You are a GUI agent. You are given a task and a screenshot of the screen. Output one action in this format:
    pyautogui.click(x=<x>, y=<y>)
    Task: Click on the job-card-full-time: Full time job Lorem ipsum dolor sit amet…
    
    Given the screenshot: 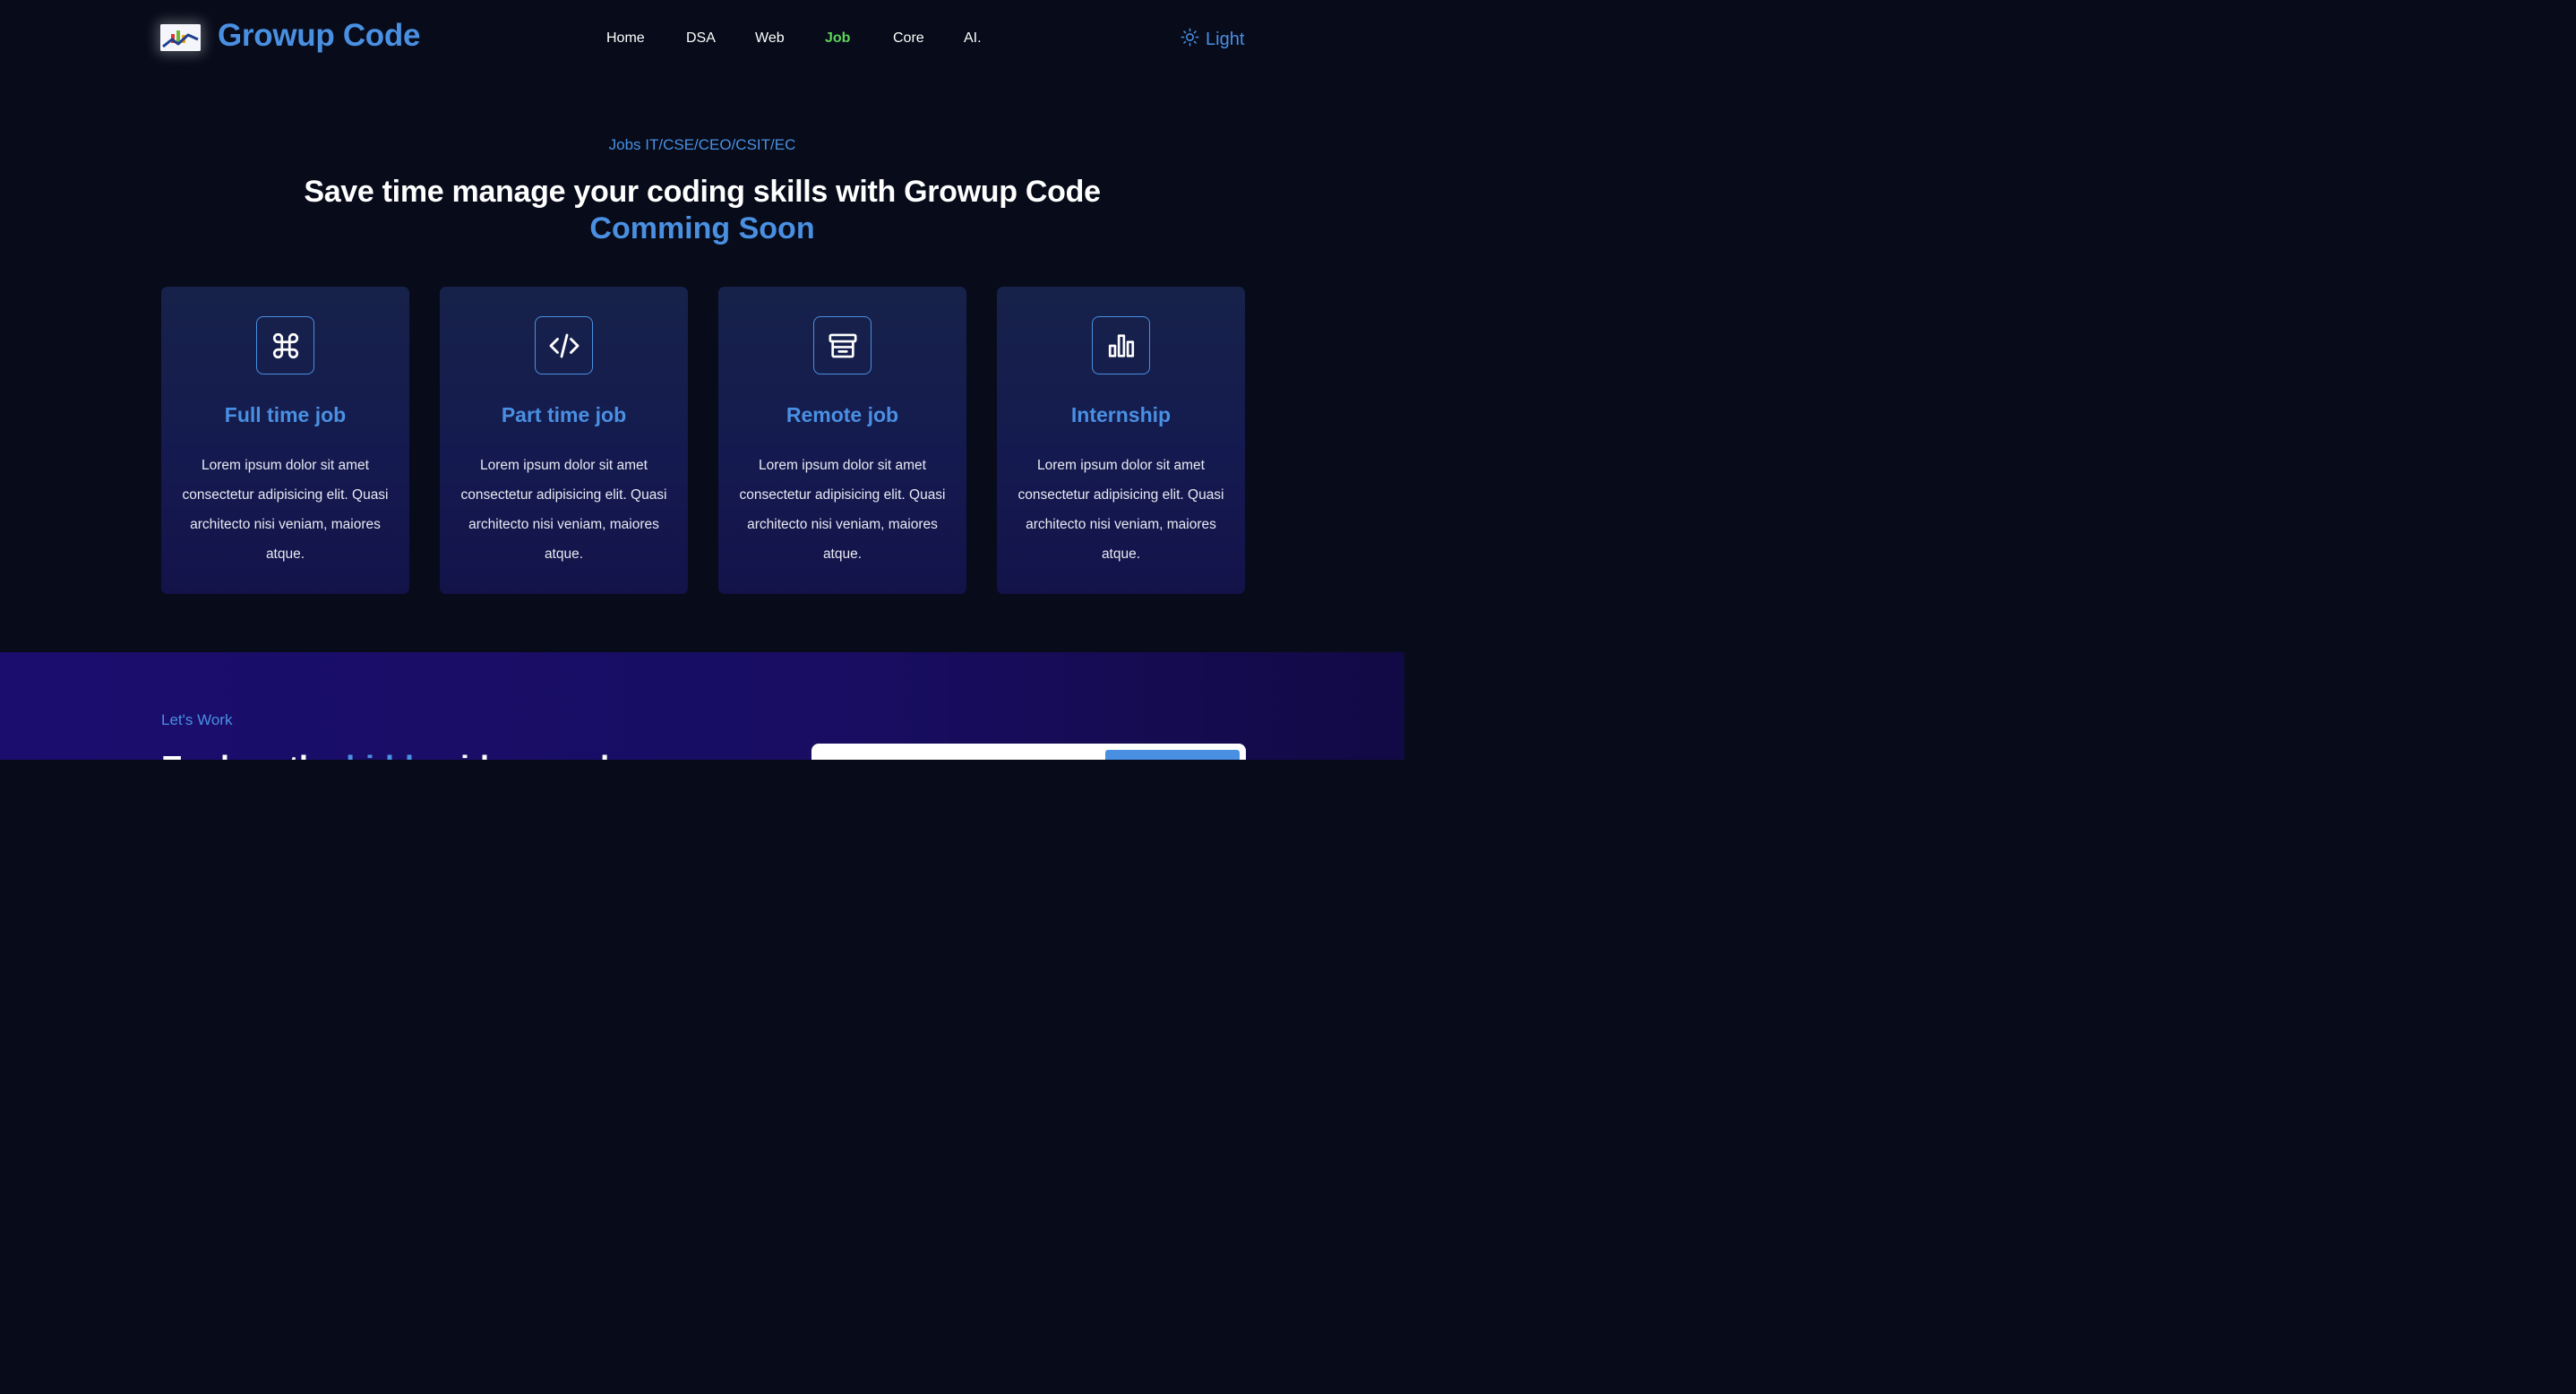 What is the action you would take?
    pyautogui.click(x=285, y=440)
    